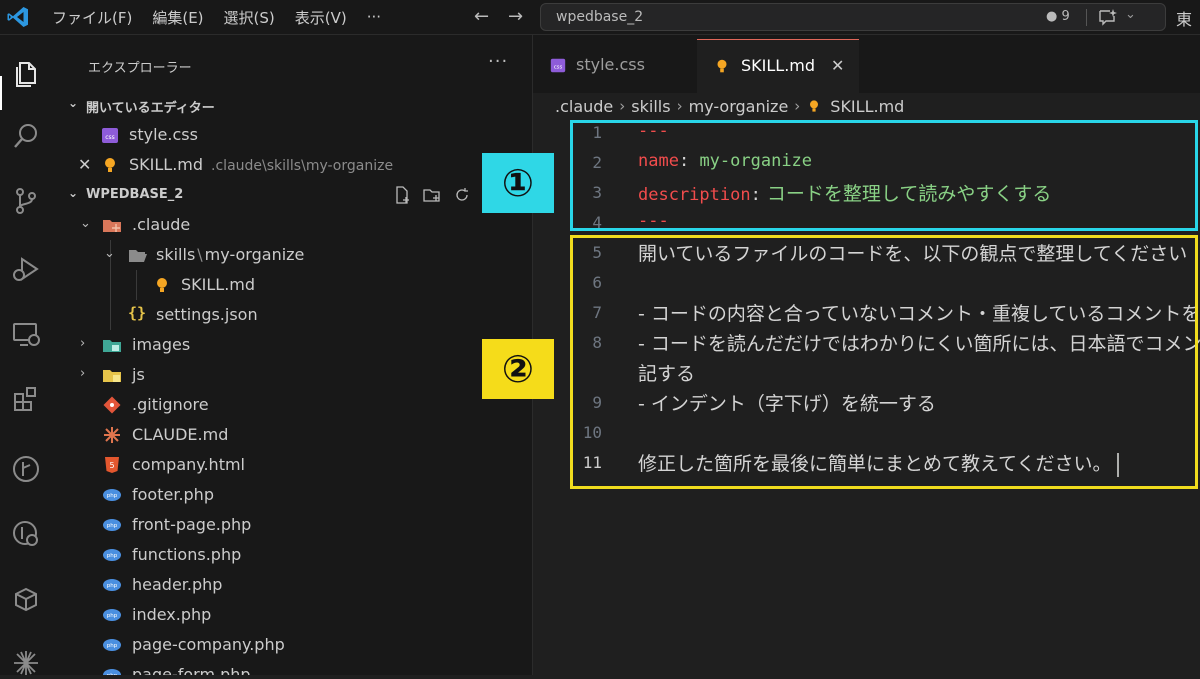  What do you see at coordinates (1184, 18) in the screenshot?
I see `clipped-menu-text: 東` at bounding box center [1184, 18].